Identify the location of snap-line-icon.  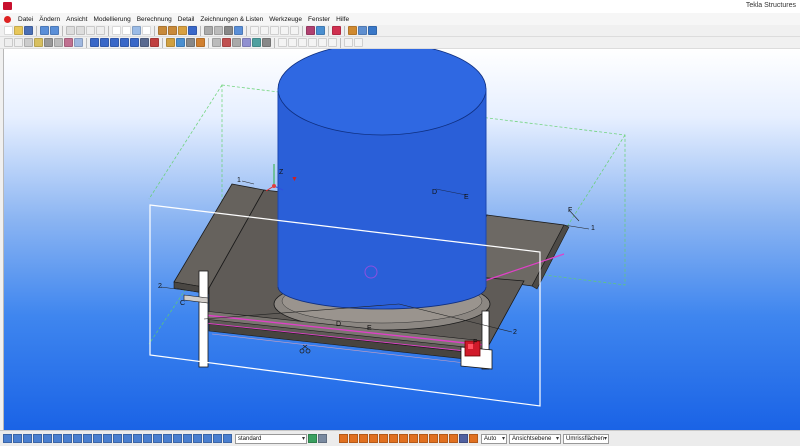
(228, 30).